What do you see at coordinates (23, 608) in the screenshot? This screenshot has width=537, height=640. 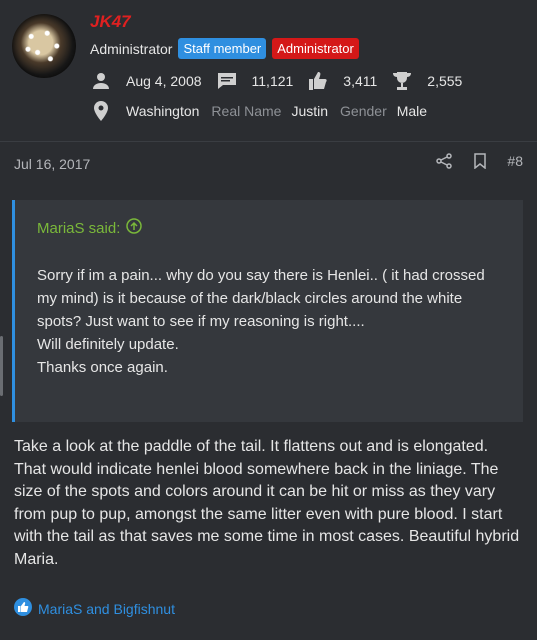 I see `like-reaction-icon` at bounding box center [23, 608].